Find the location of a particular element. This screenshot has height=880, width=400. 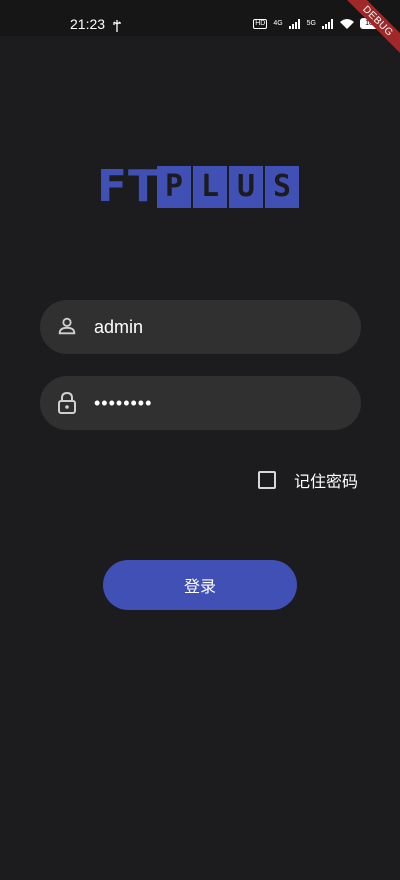

logo-plus-blocks: P L U S is located at coordinates (228, 187).